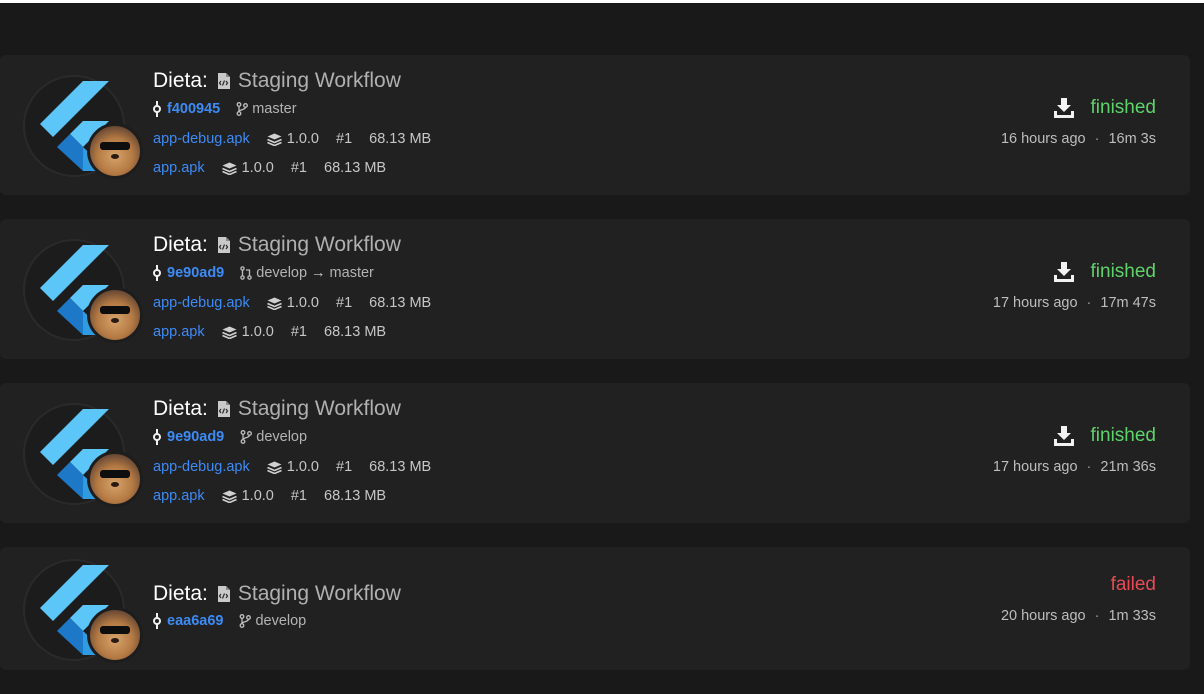  What do you see at coordinates (1132, 616) in the screenshot?
I see `build-duration: 1m 33s` at bounding box center [1132, 616].